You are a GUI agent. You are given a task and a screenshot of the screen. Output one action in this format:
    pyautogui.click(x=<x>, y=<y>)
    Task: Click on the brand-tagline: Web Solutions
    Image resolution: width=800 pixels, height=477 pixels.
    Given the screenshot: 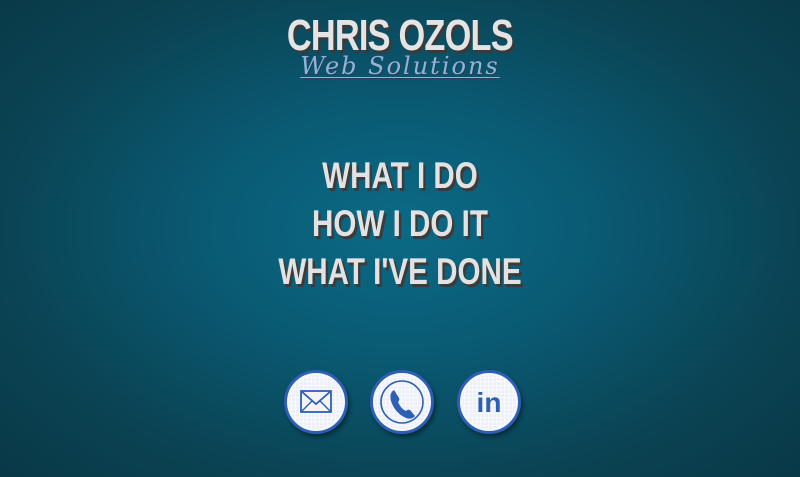 What is the action you would take?
    pyautogui.click(x=400, y=66)
    